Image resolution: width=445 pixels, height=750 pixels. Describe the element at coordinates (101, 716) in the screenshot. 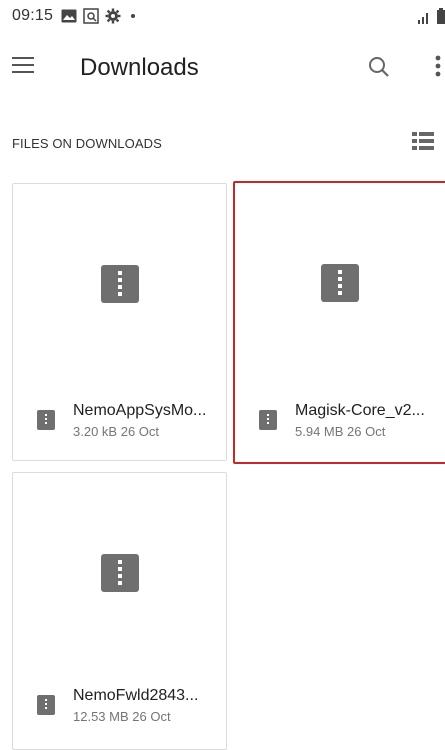

I see `file-size: 12.53 MB` at that location.